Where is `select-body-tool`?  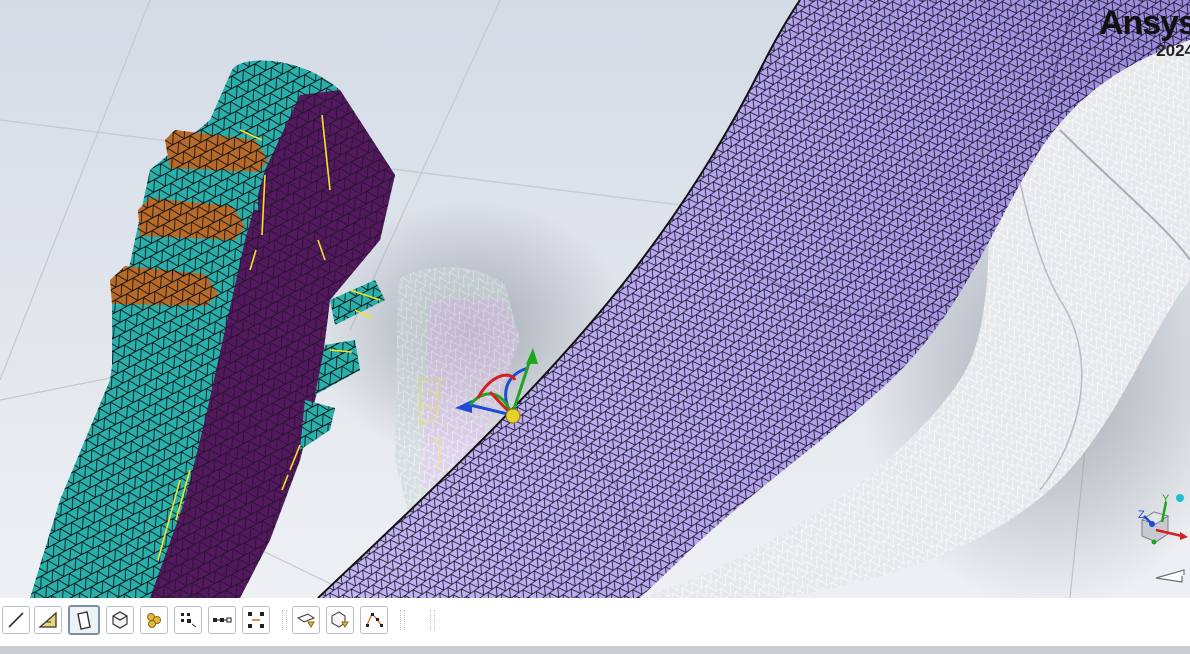 select-body-tool is located at coordinates (120, 620).